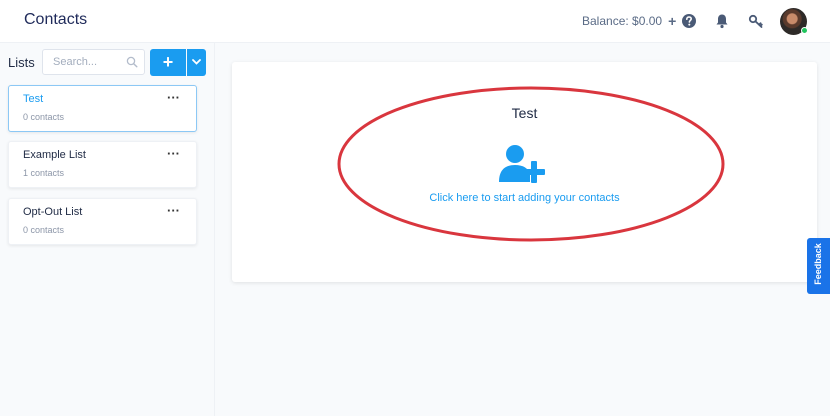 This screenshot has height=416, width=830. I want to click on list-item-name: Test, so click(33, 99).